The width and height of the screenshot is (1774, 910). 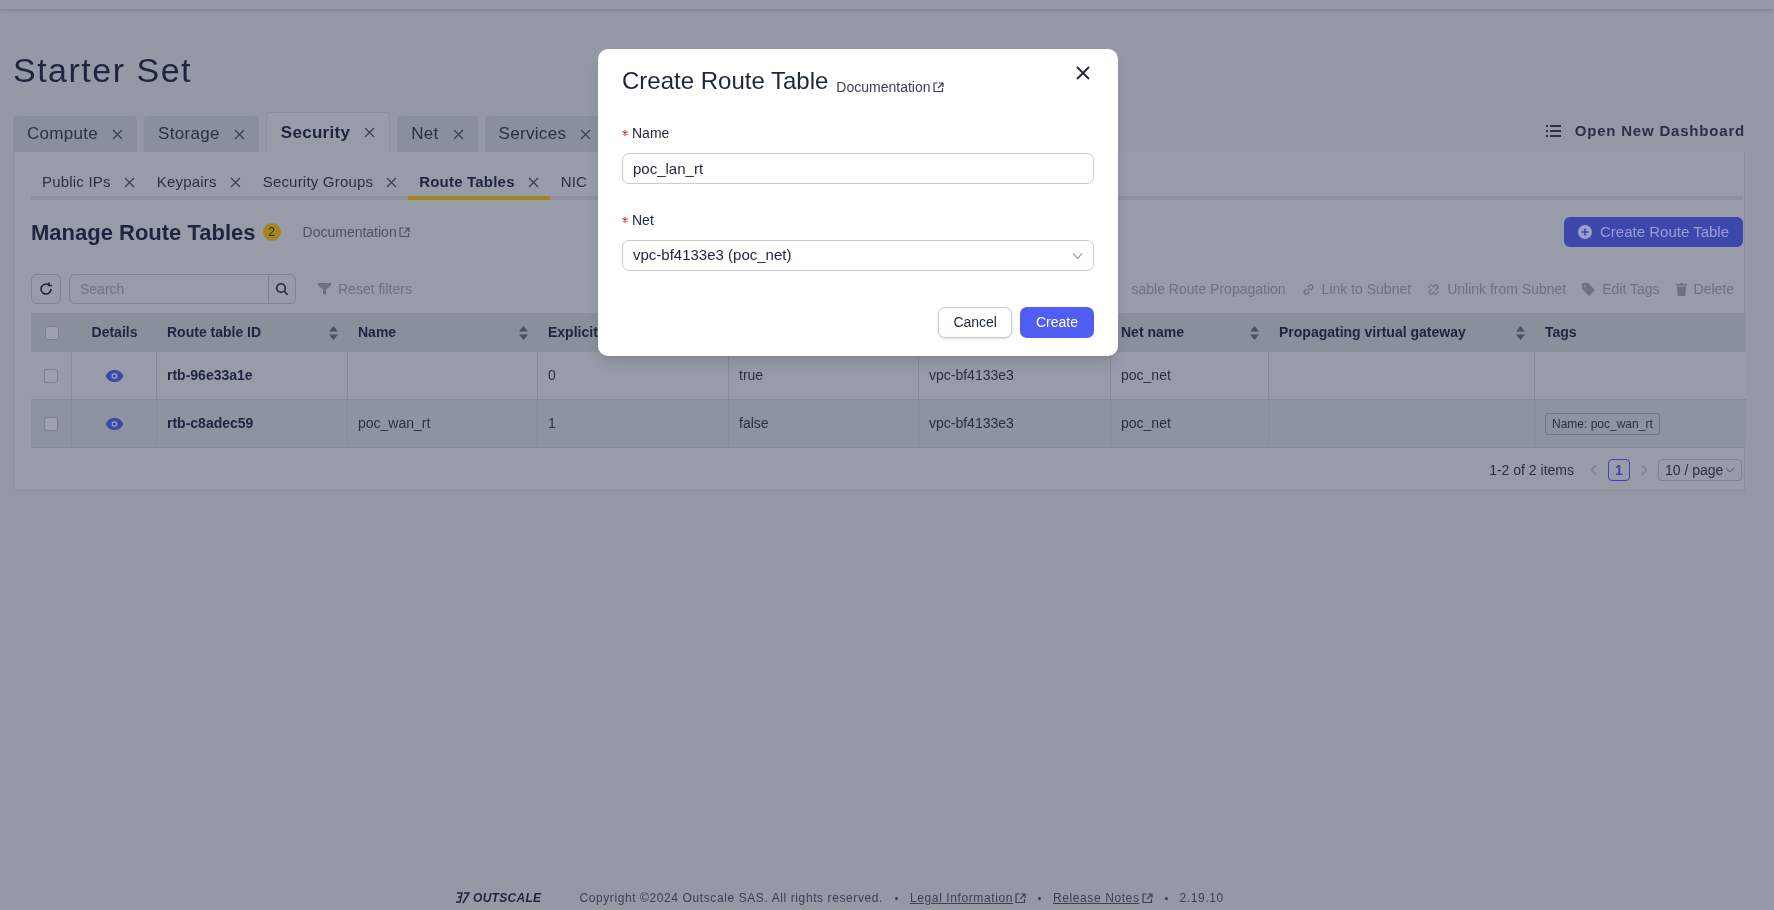 I want to click on sub-tab: Security Groups, so click(x=330, y=184).